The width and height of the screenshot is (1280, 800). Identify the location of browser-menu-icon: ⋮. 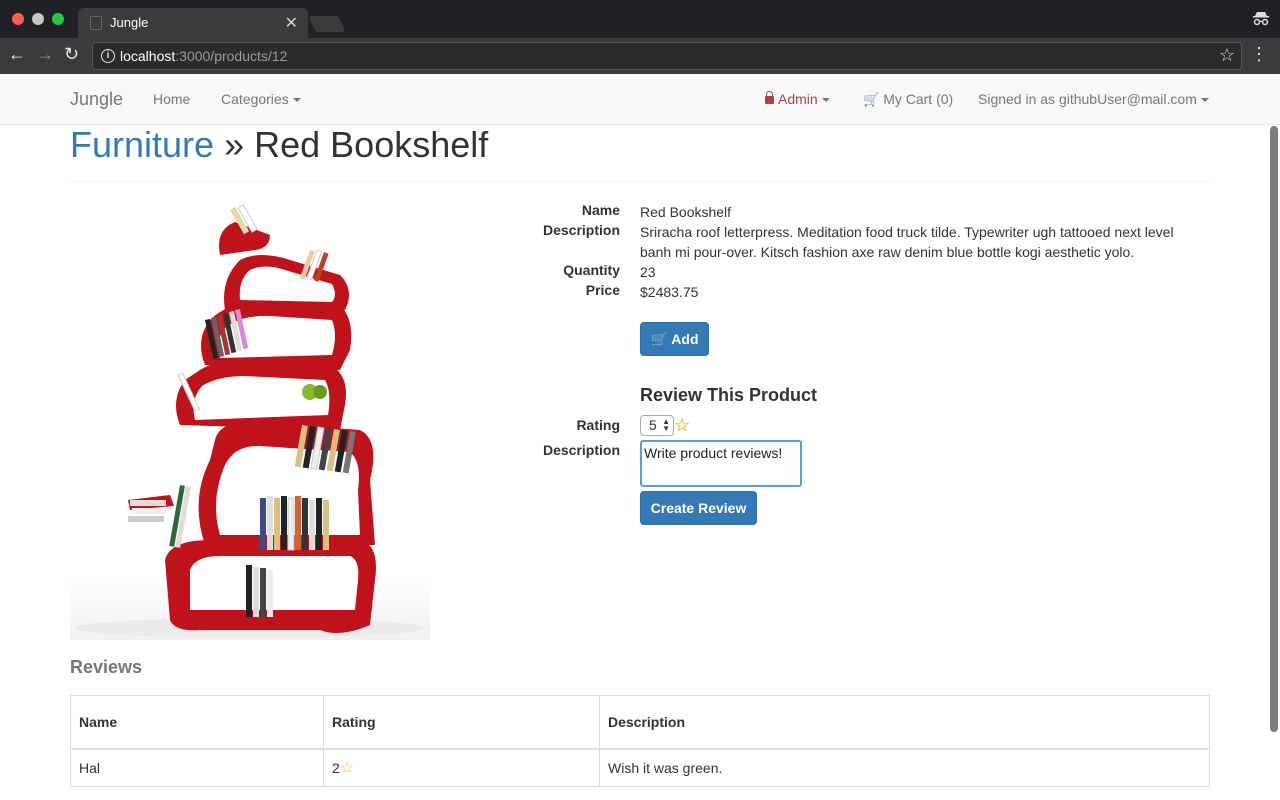
(1259, 54).